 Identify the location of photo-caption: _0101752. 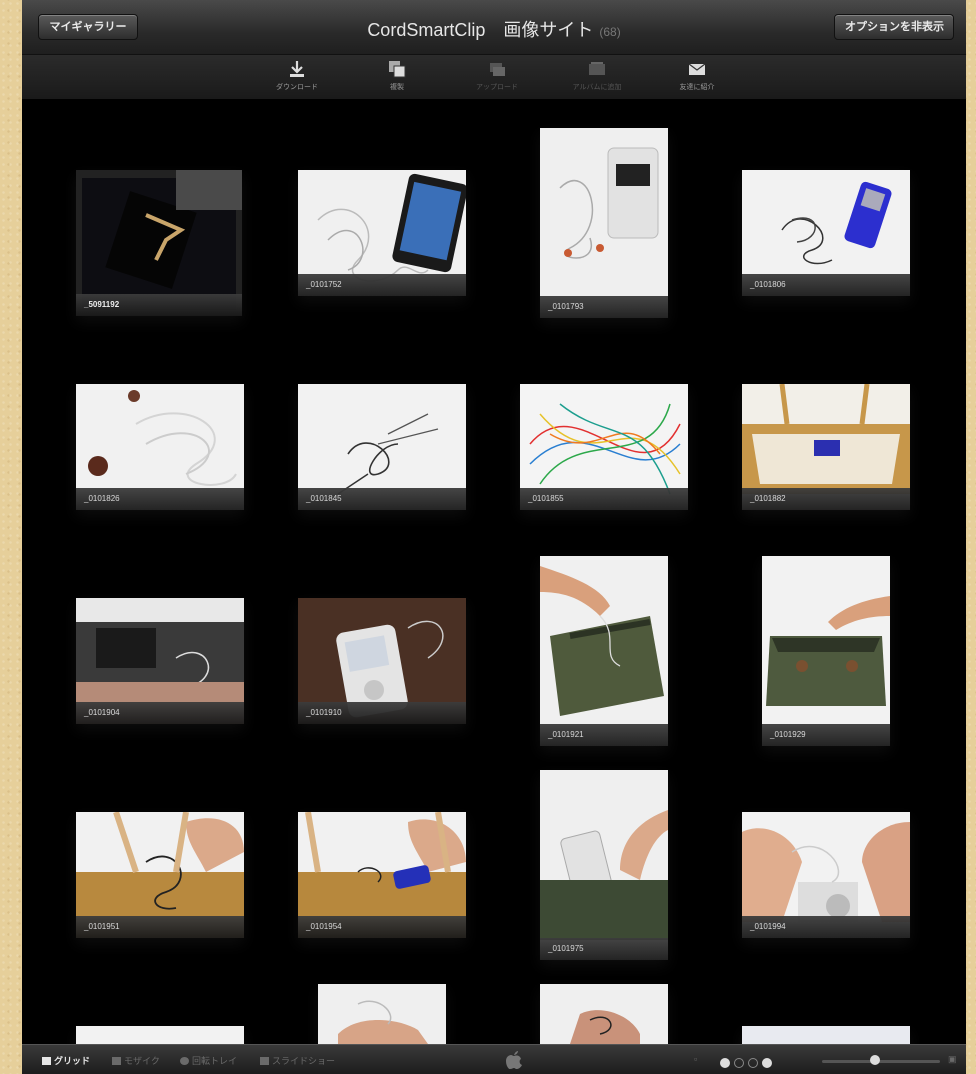
(382, 285).